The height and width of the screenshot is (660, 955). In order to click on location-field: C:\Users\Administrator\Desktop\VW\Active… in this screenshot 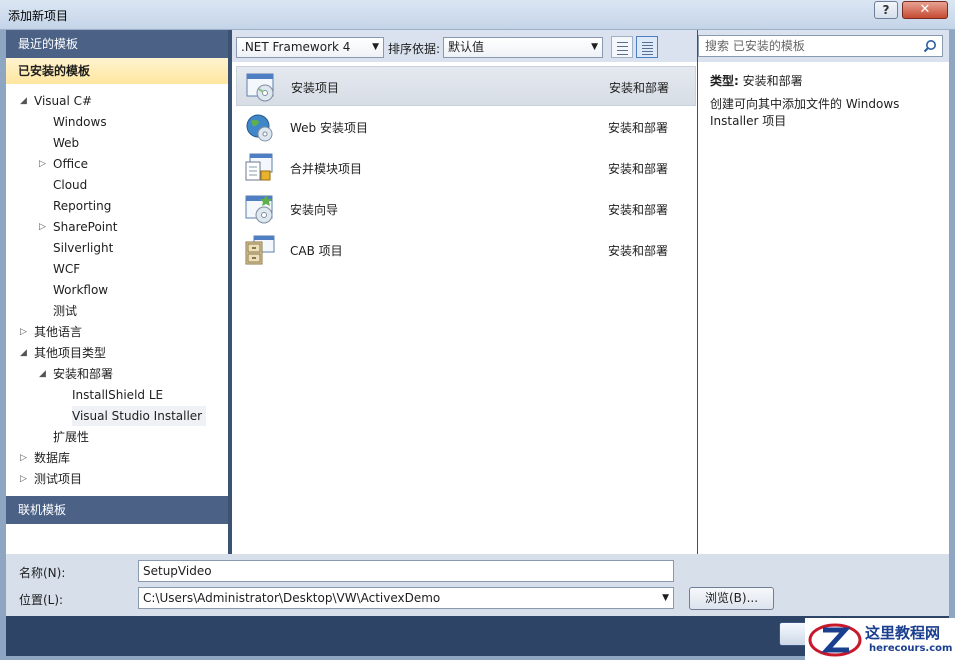, I will do `click(406, 598)`.